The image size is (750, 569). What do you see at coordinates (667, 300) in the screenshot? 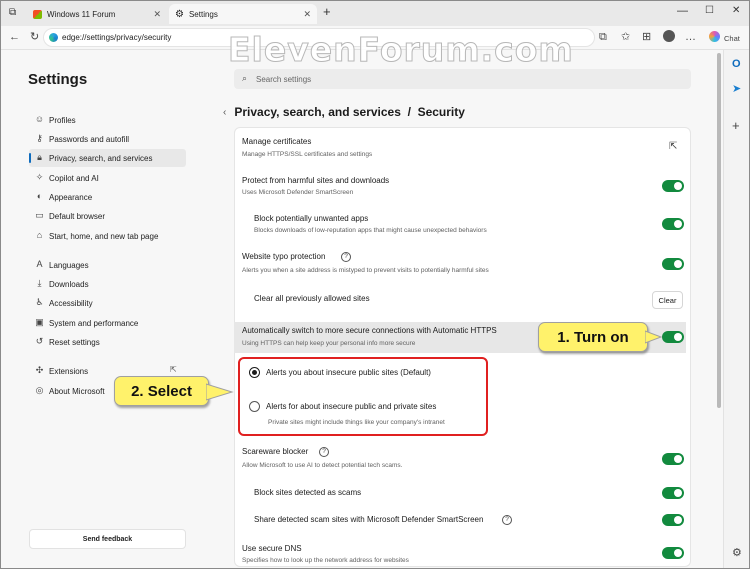
I see `clear-button: Clear` at bounding box center [667, 300].